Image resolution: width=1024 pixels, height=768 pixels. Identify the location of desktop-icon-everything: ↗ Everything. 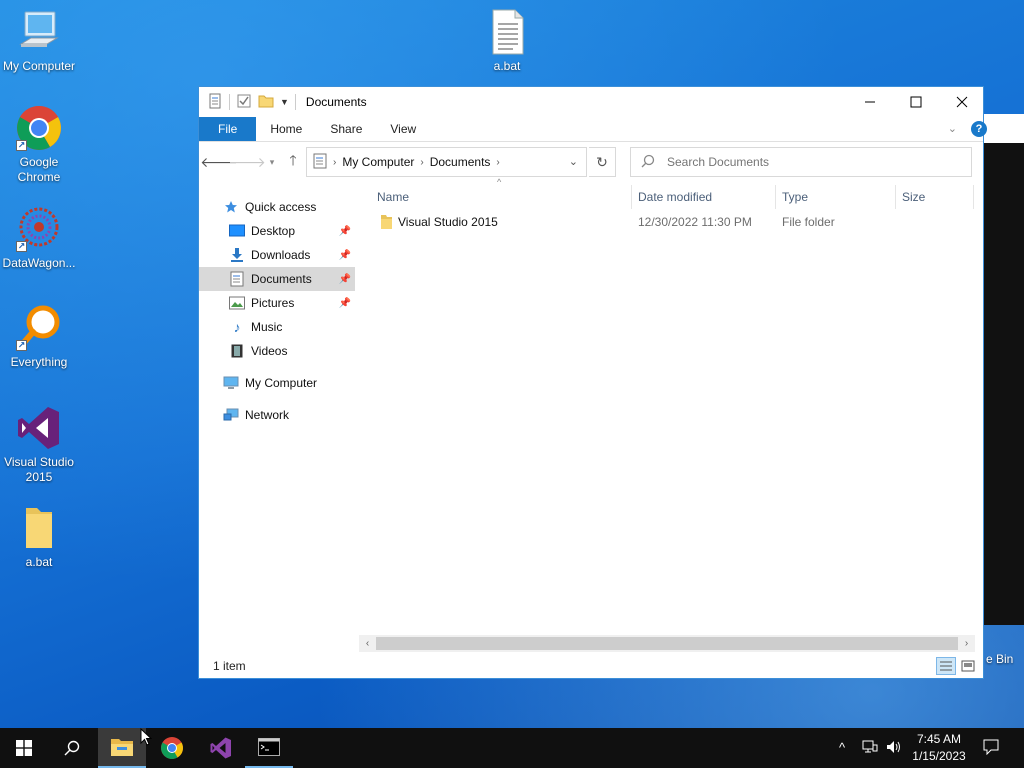
(39, 337).